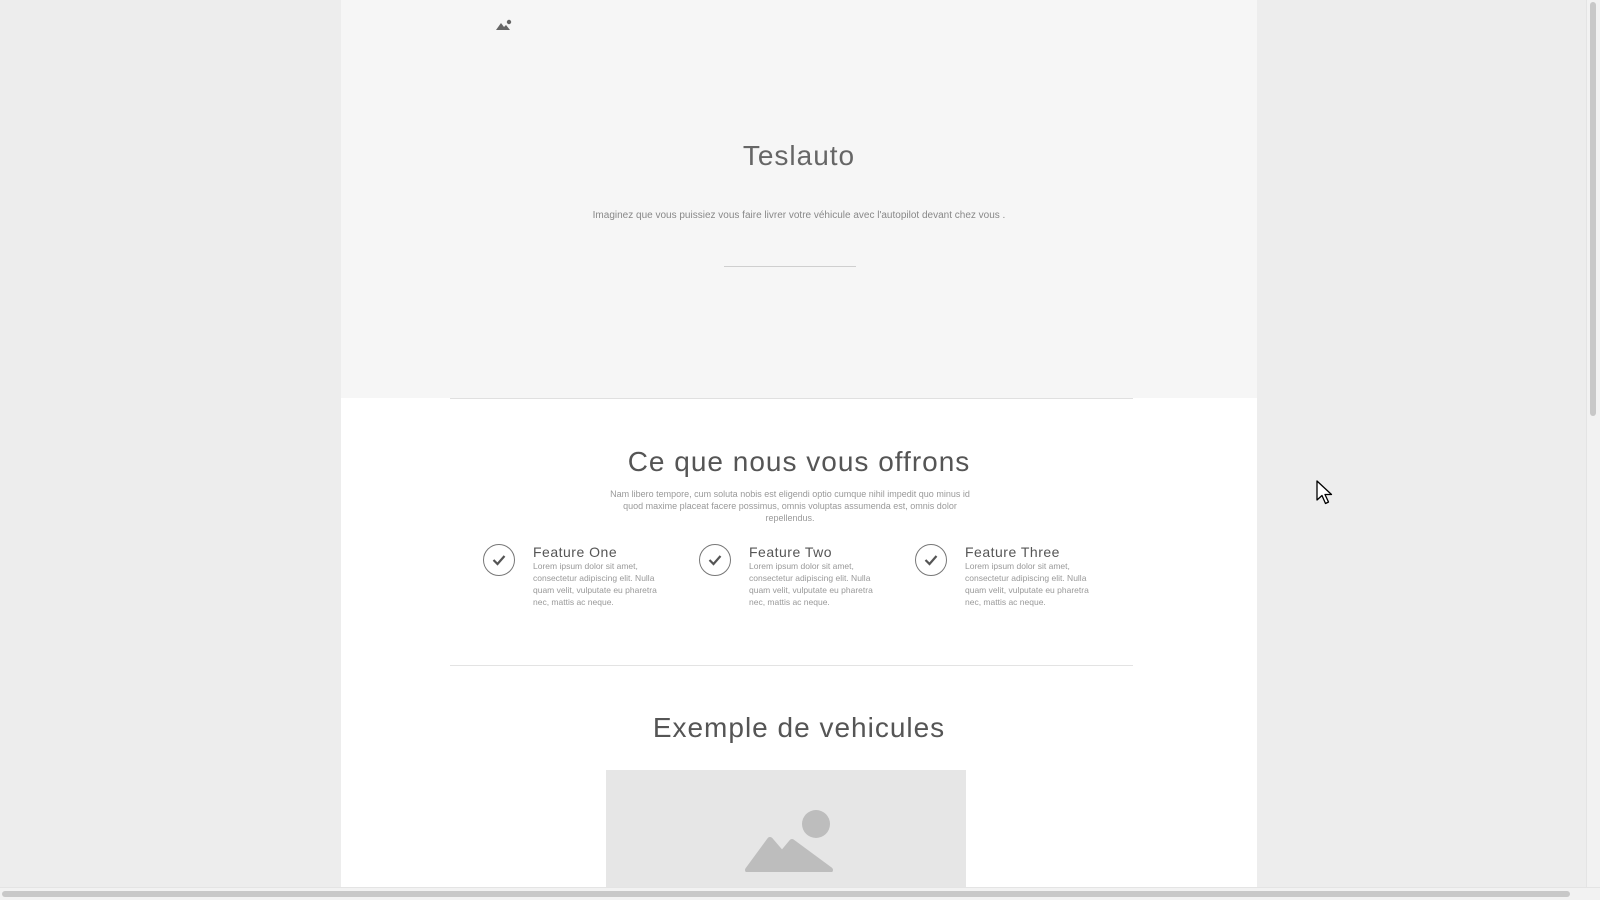 This screenshot has width=1600, height=900. What do you see at coordinates (790, 266) in the screenshot?
I see `hero-divider` at bounding box center [790, 266].